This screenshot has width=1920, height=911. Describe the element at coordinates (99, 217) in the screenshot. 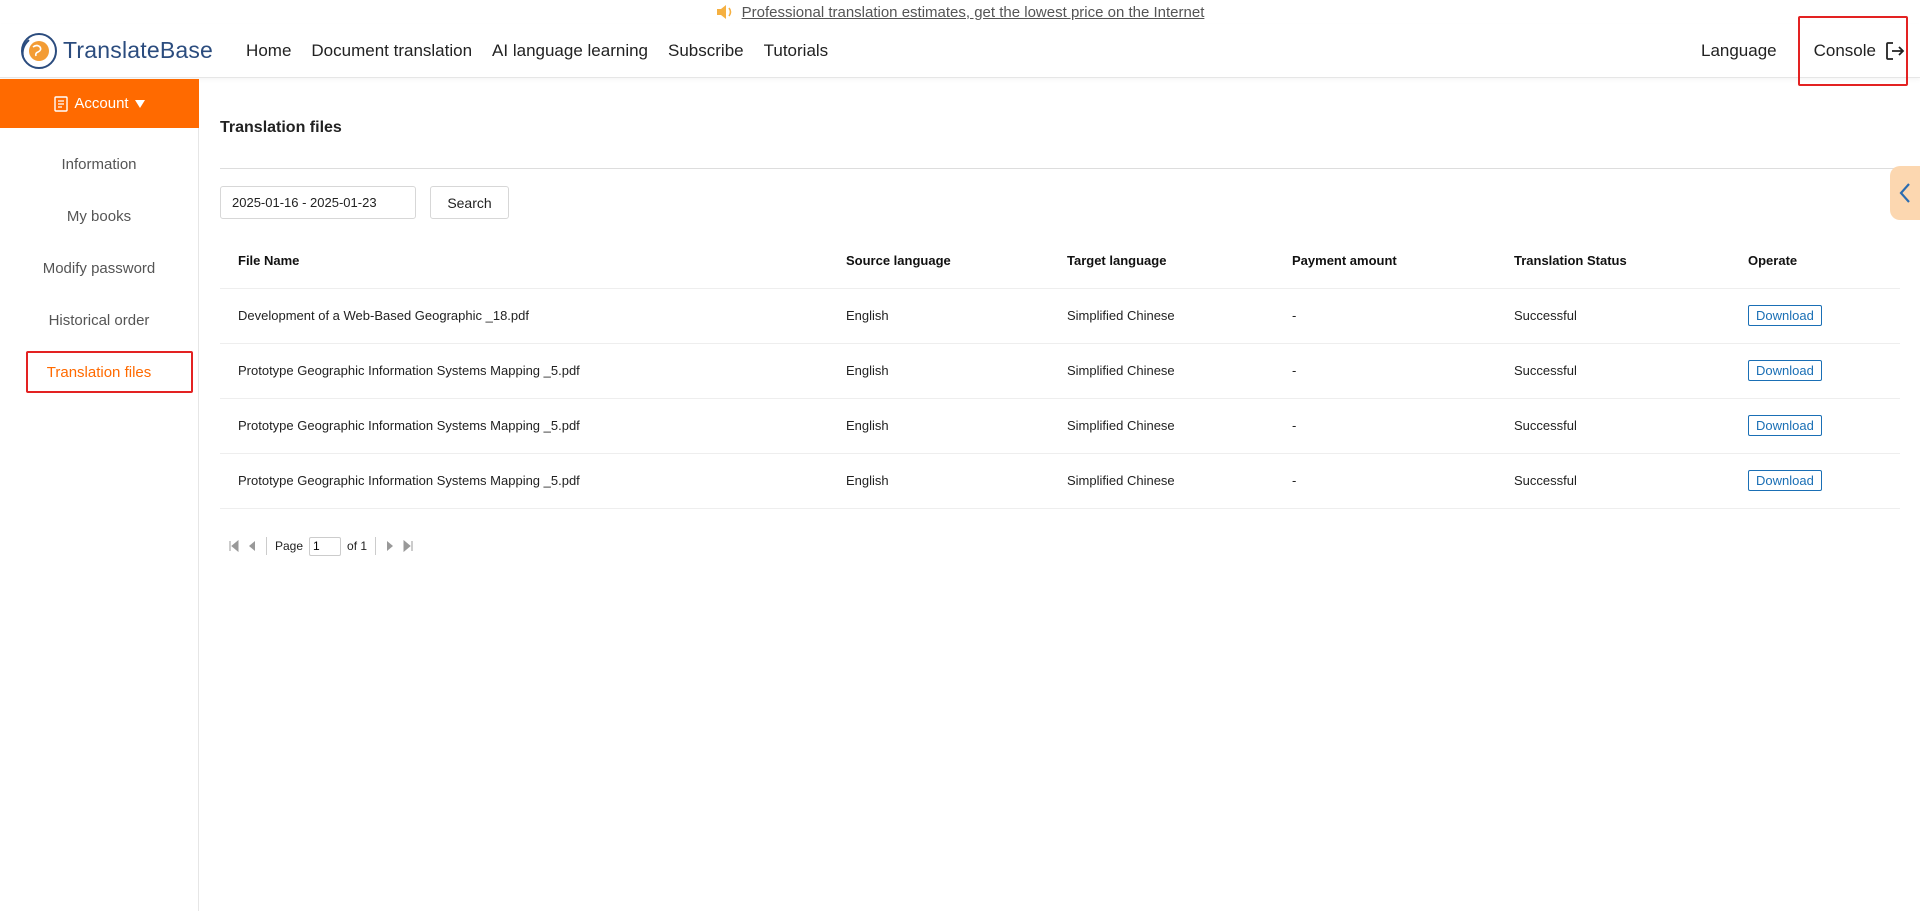

I see `sidebar-item-my-books: My books` at that location.